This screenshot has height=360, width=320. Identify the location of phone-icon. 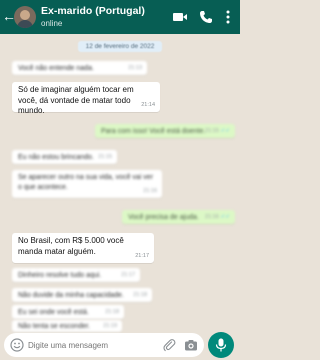
(206, 17).